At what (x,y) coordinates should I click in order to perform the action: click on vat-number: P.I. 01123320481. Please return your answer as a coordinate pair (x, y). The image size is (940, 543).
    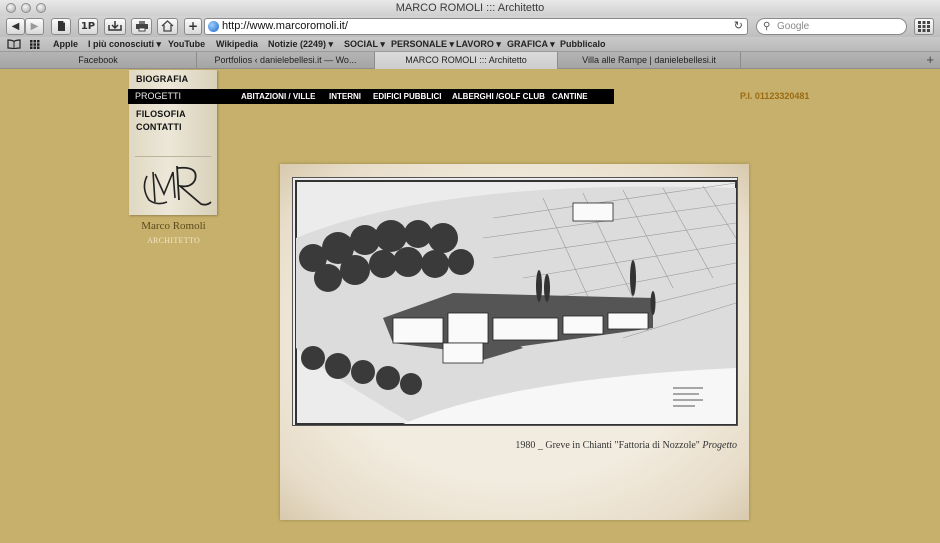
    Looking at the image, I should click on (775, 96).